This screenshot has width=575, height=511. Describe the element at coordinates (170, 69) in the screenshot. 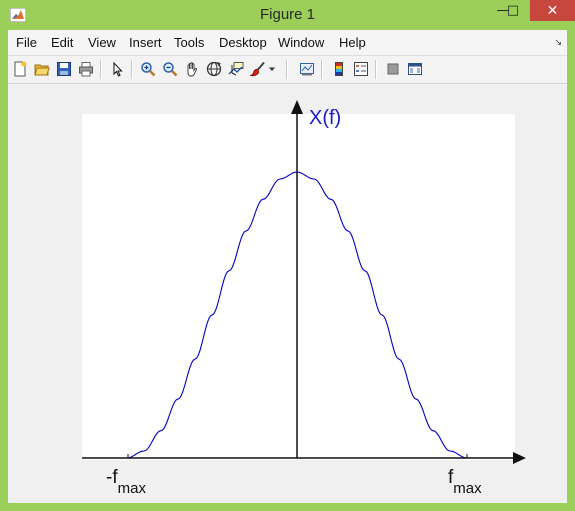

I see `zoom-out-icon` at that location.